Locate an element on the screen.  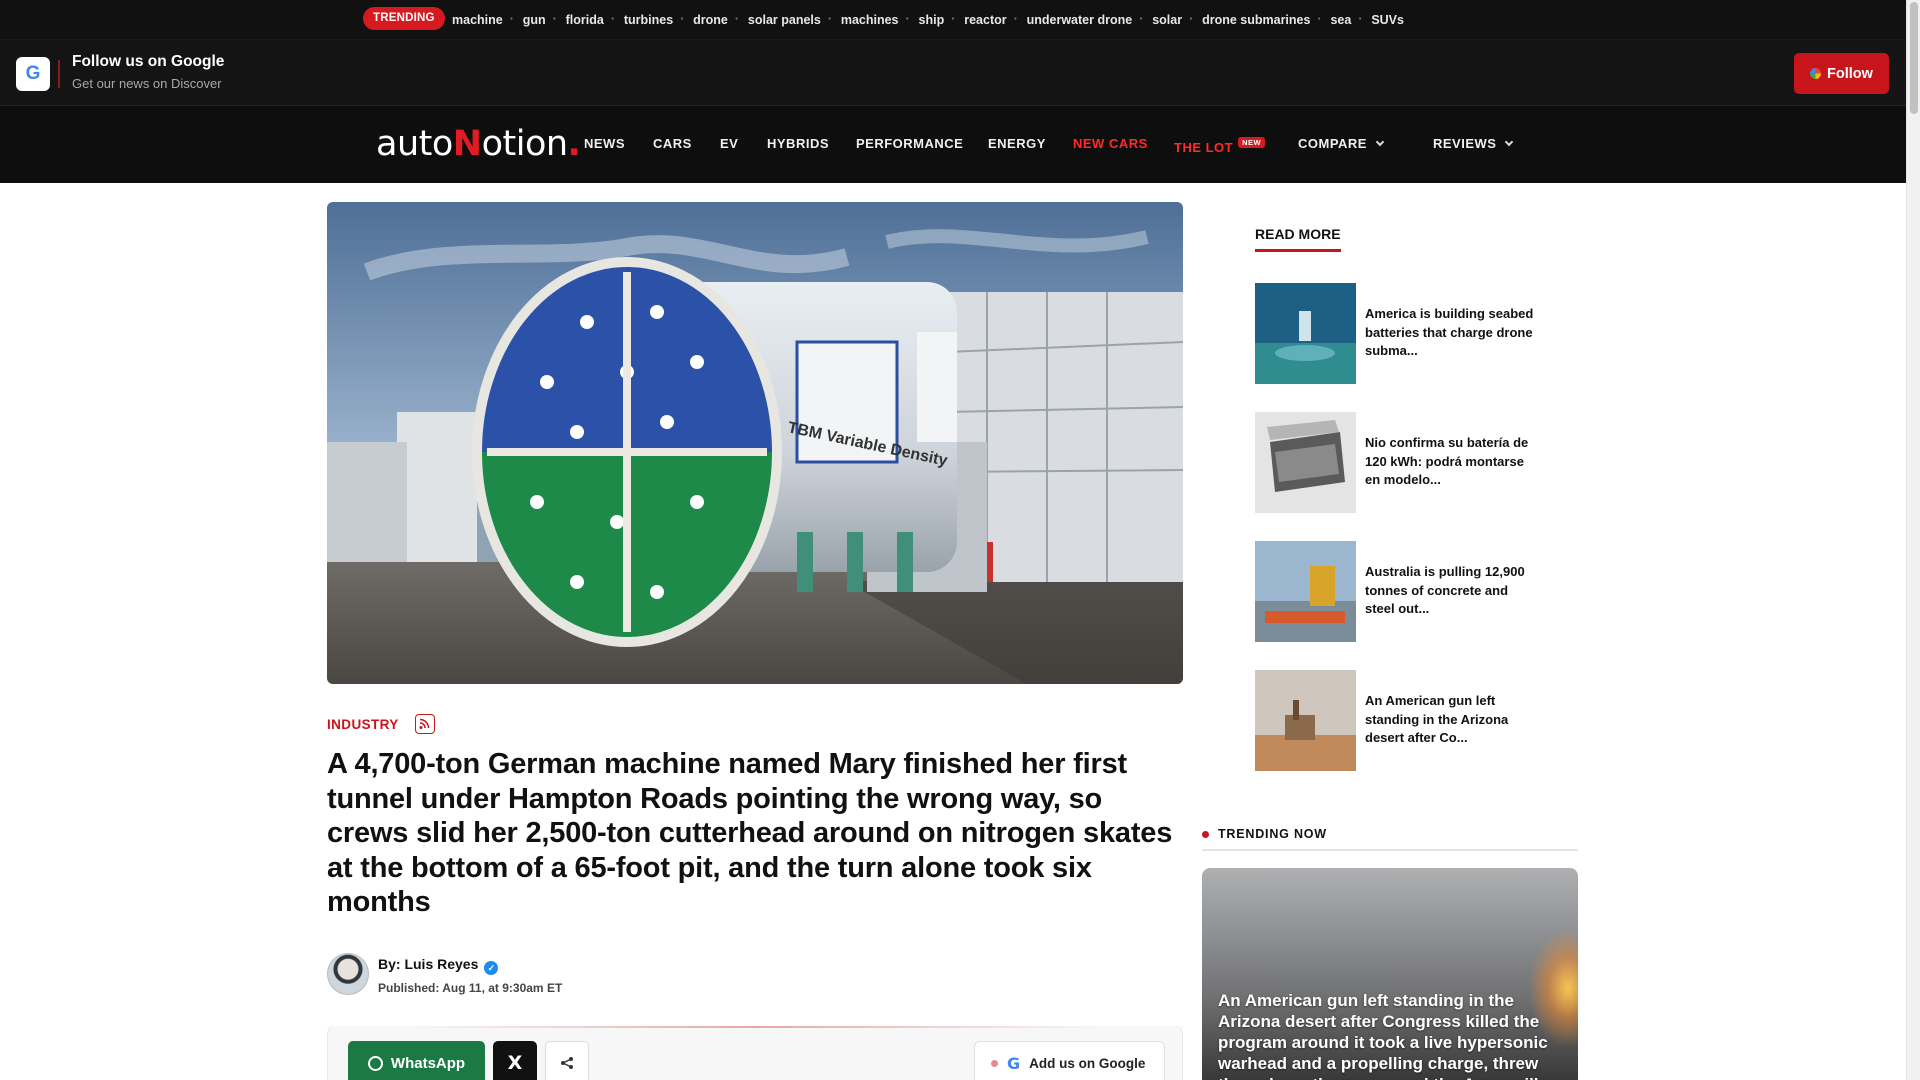
google-letter: G is located at coordinates (33, 73).